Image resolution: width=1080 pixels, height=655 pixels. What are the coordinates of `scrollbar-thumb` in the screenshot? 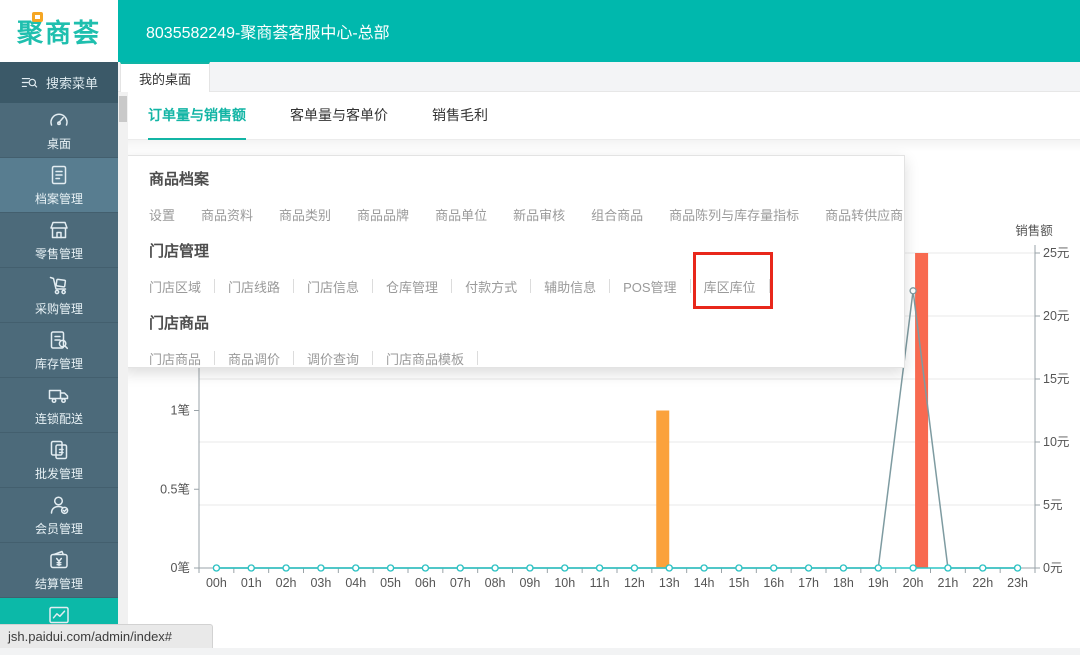 It's located at (123, 109).